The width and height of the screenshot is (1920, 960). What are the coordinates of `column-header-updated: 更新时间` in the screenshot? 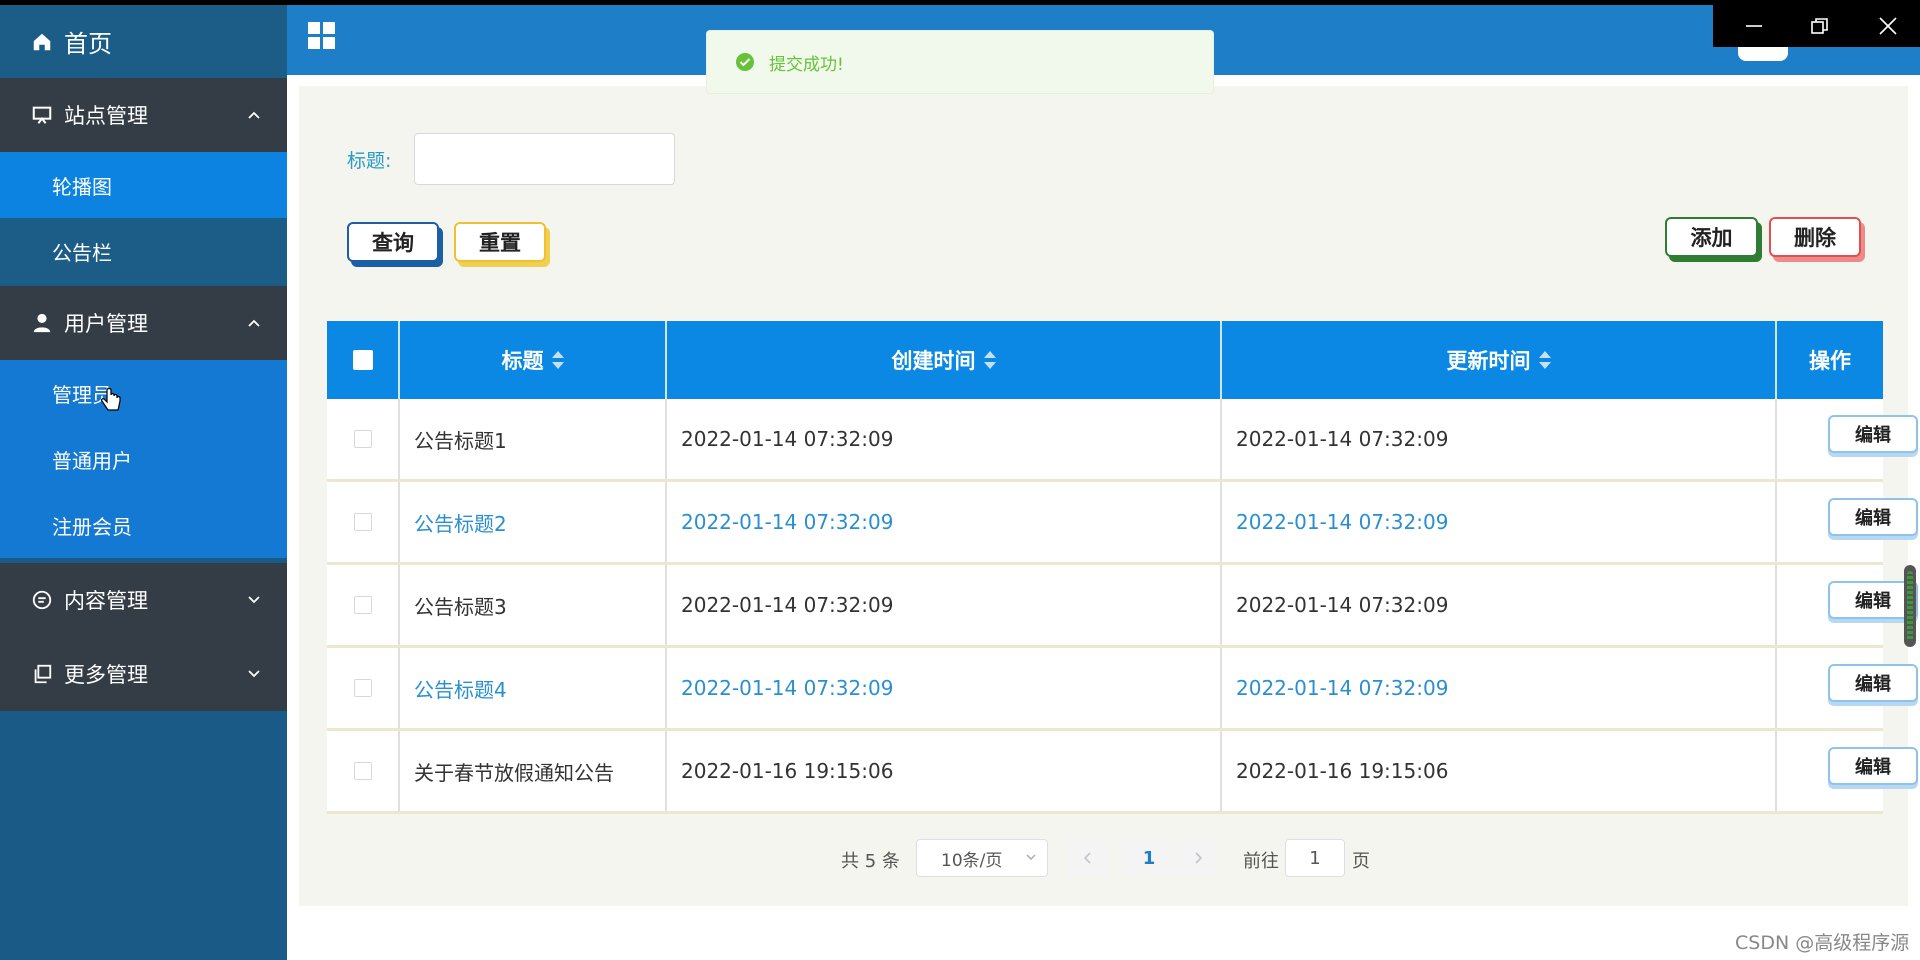 It's located at (1499, 360).